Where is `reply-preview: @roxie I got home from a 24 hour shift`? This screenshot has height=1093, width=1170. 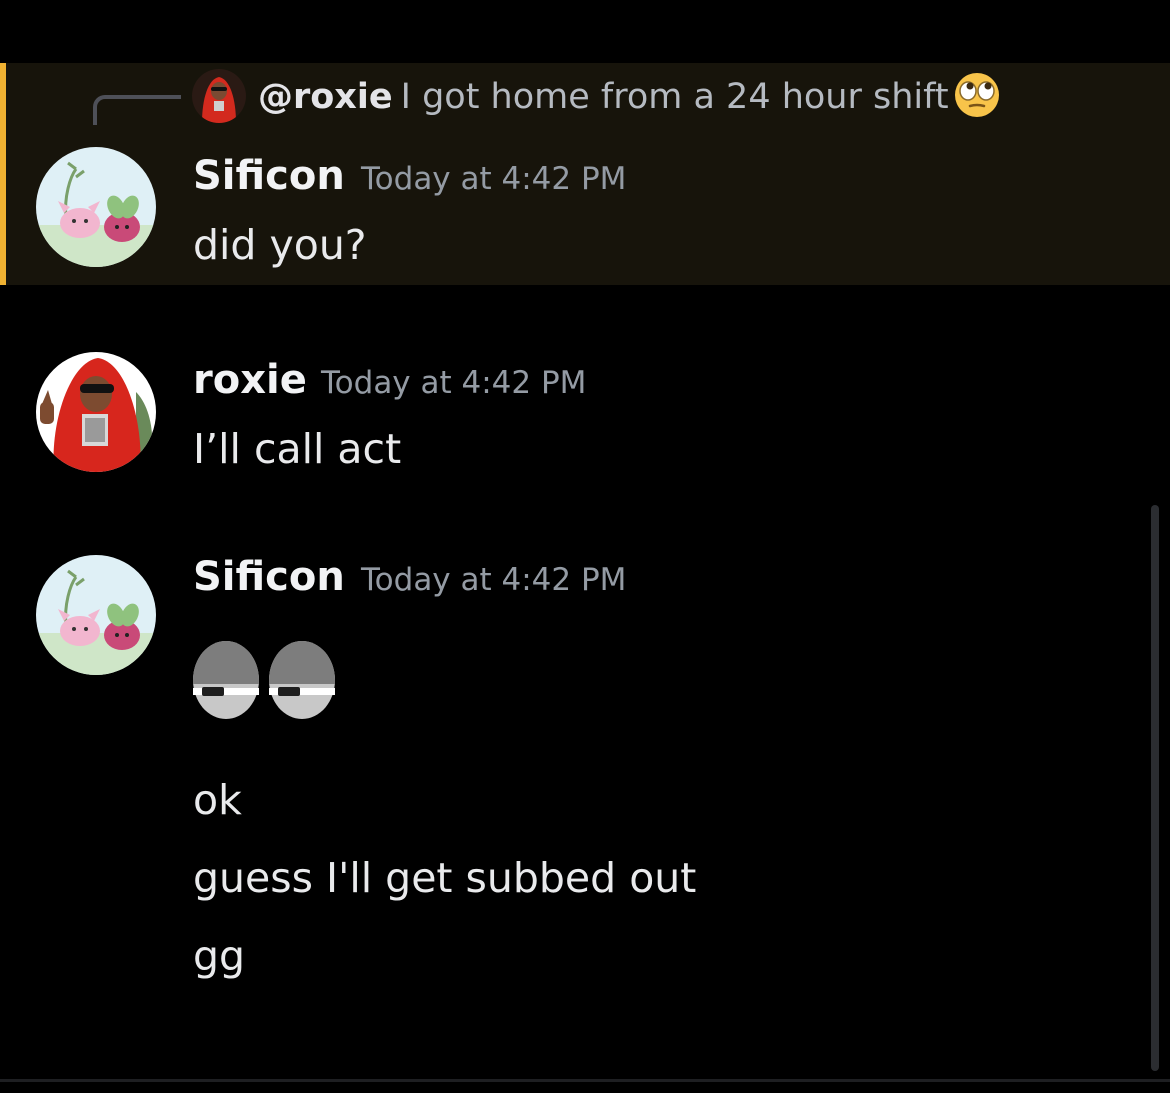
reply-preview: @roxie I got home from a 24 hour shift is located at coordinates (629, 96).